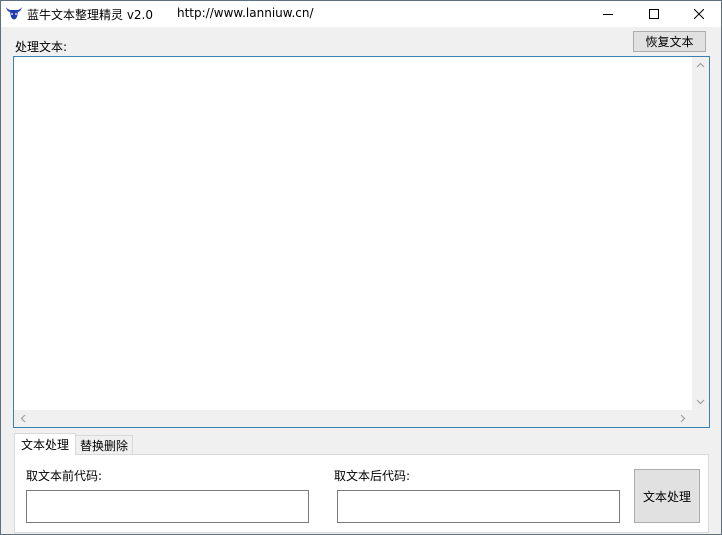 The height and width of the screenshot is (535, 722). I want to click on back-code-input, so click(478, 506).